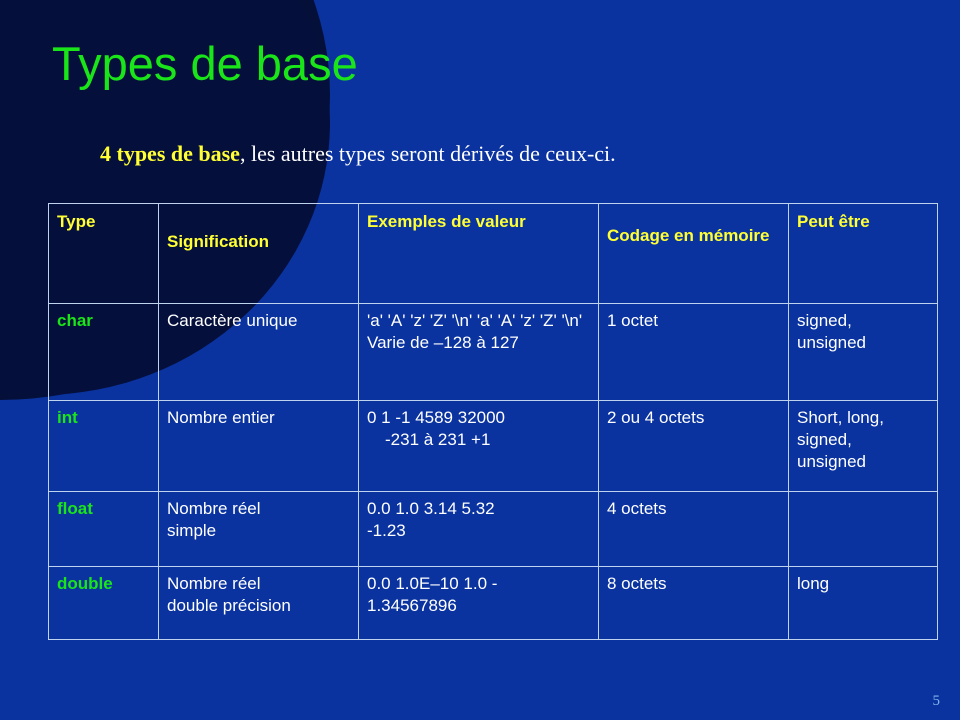 Image resolution: width=960 pixels, height=720 pixels. Describe the element at coordinates (832, 461) in the screenshot. I see `peut-etre-line-3: unsigned` at that location.